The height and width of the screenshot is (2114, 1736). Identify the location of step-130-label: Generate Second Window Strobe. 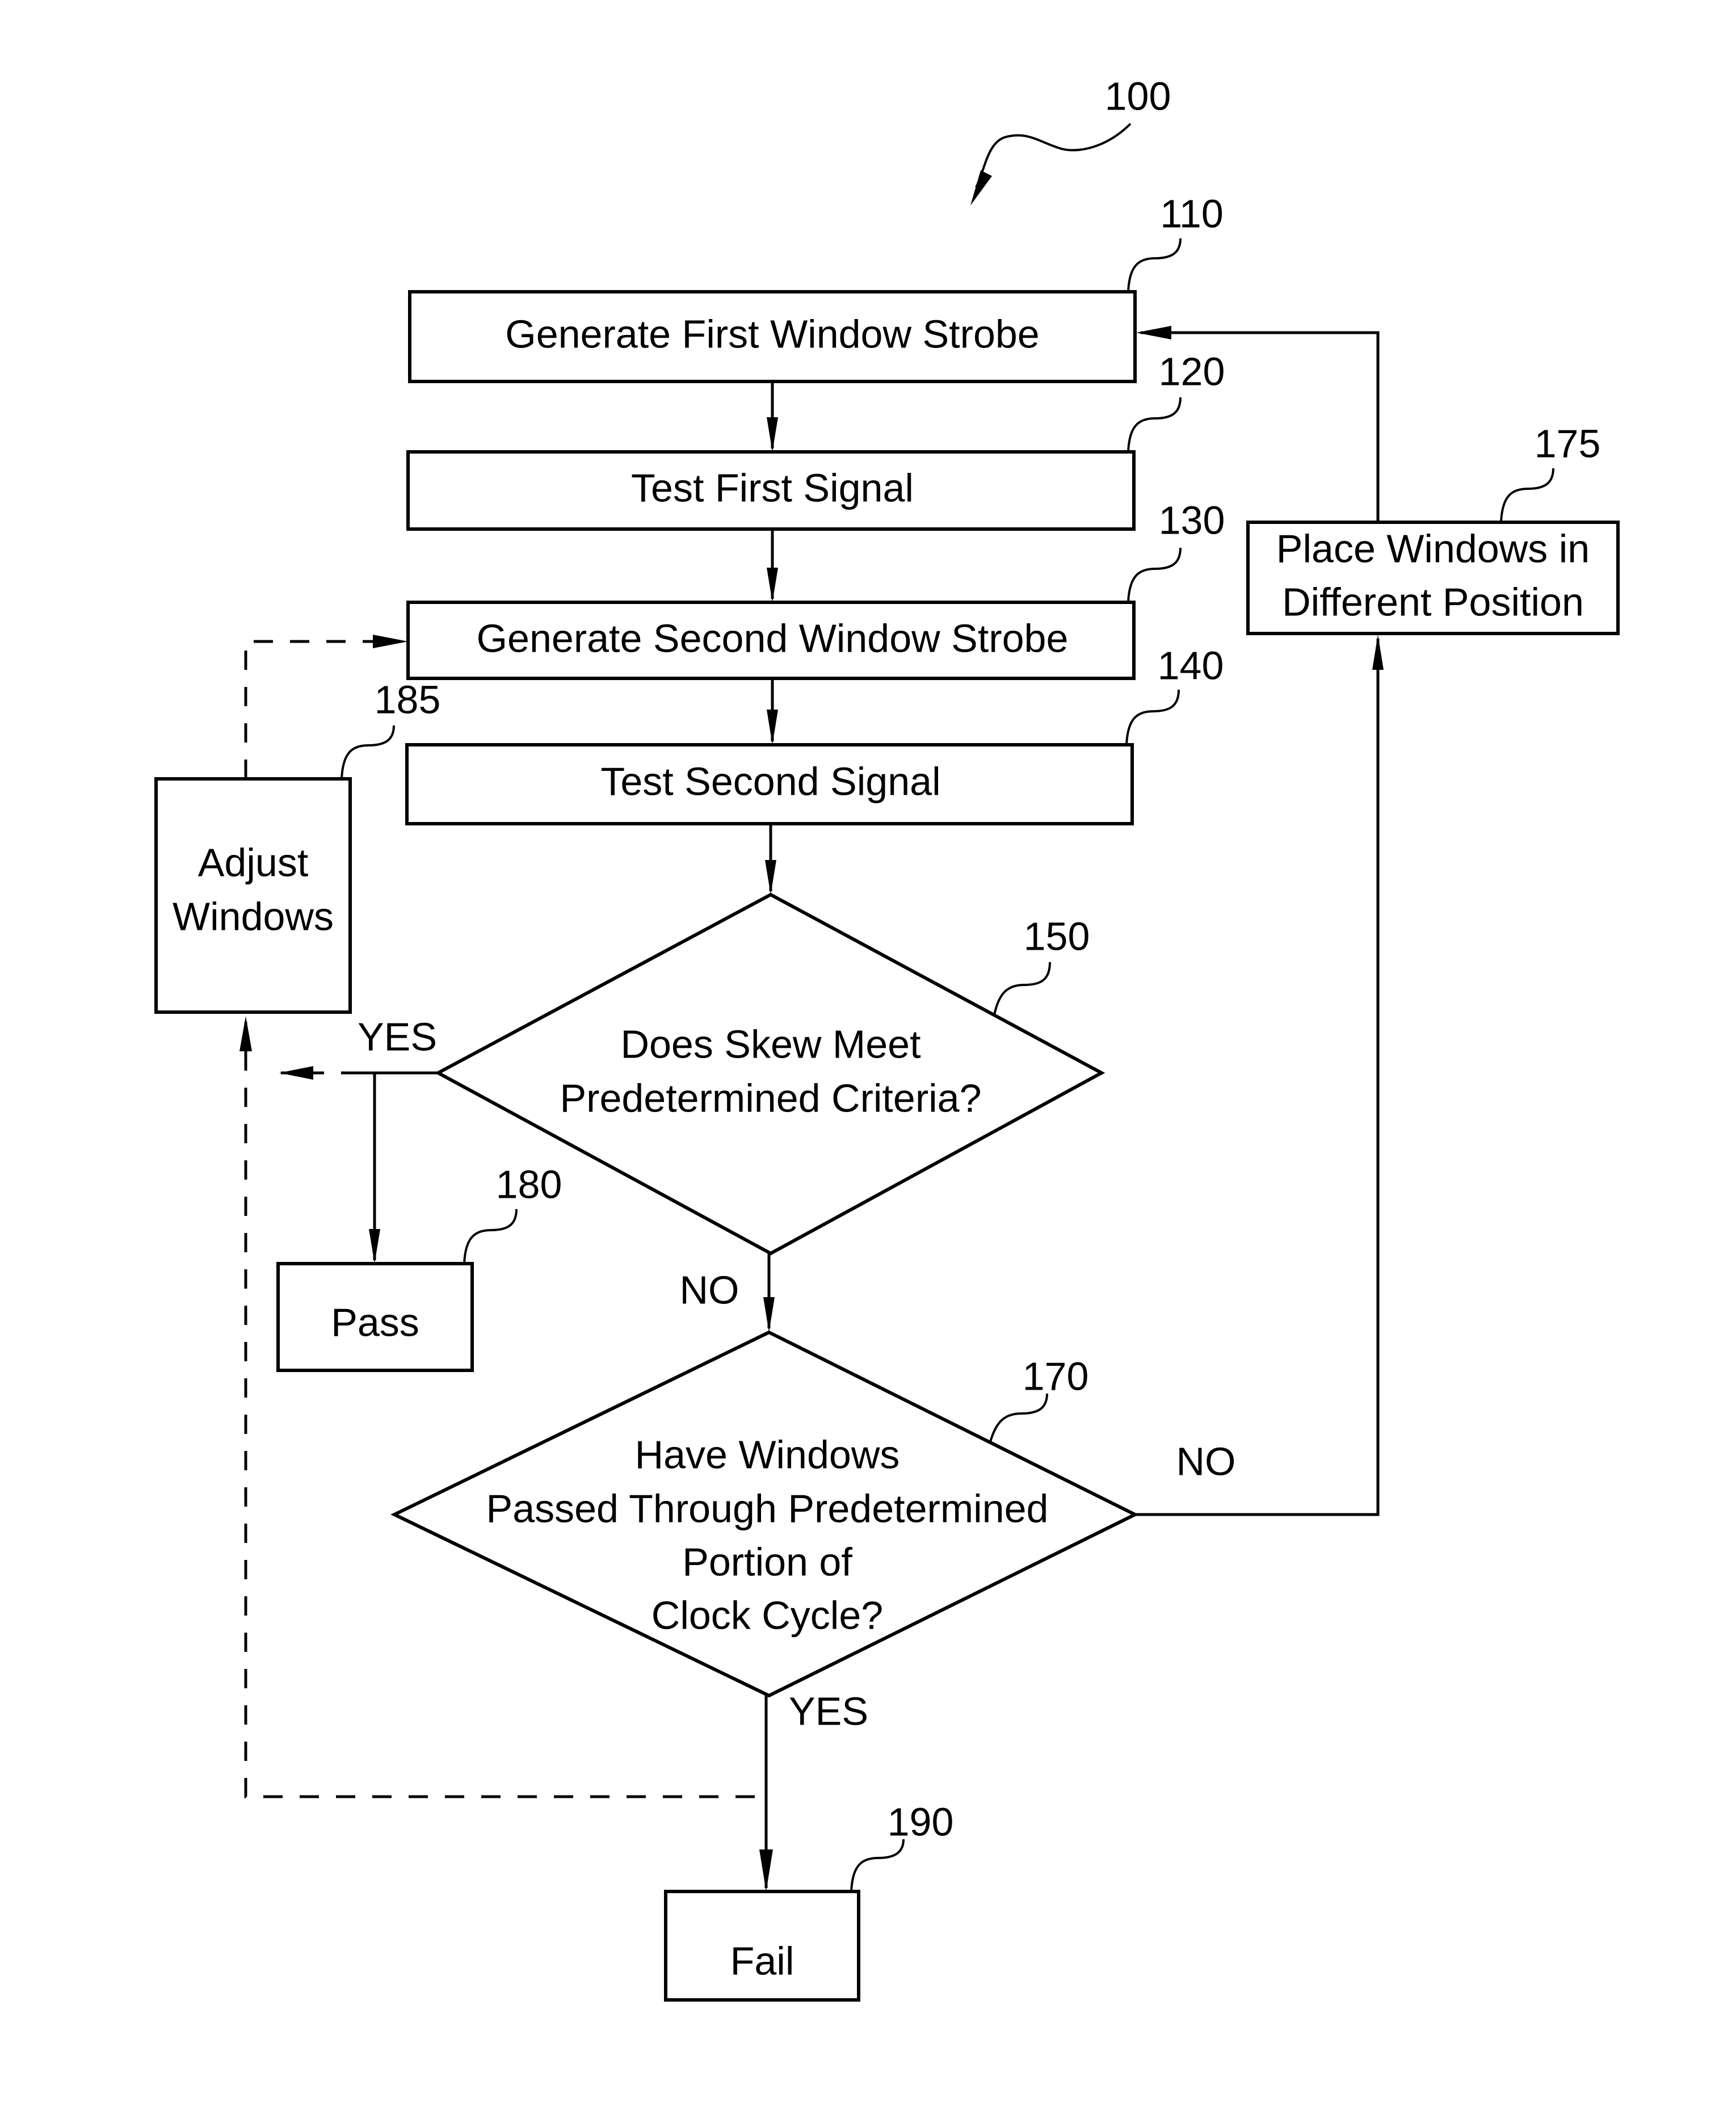
(773, 638).